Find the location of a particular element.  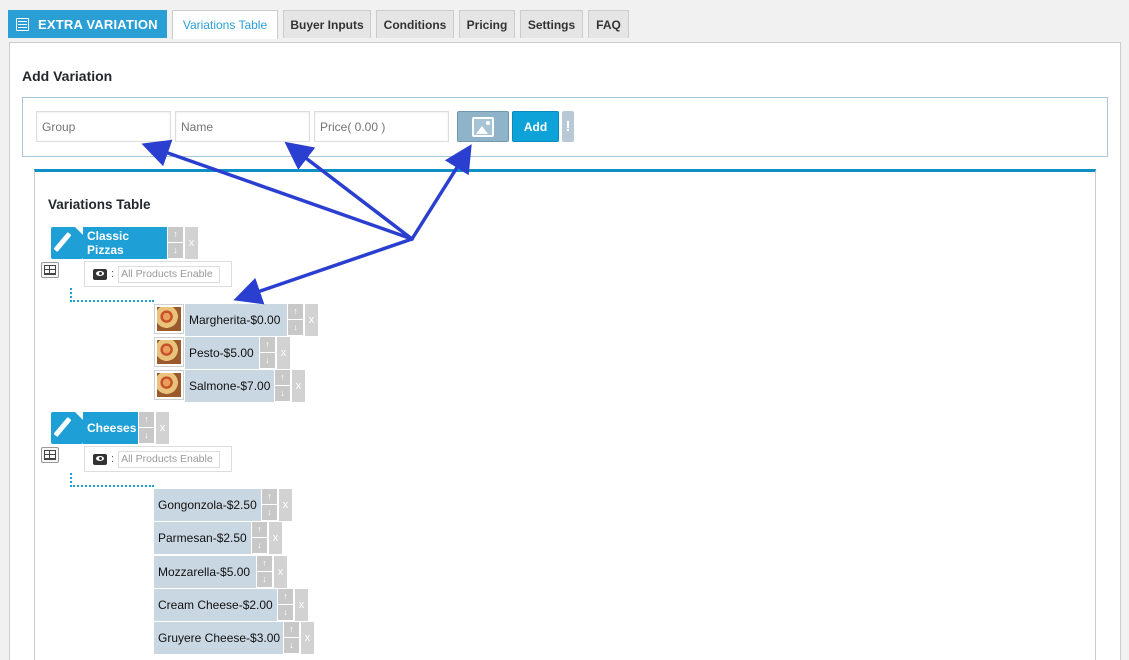

tab-conditions: Conditions is located at coordinates (415, 24).